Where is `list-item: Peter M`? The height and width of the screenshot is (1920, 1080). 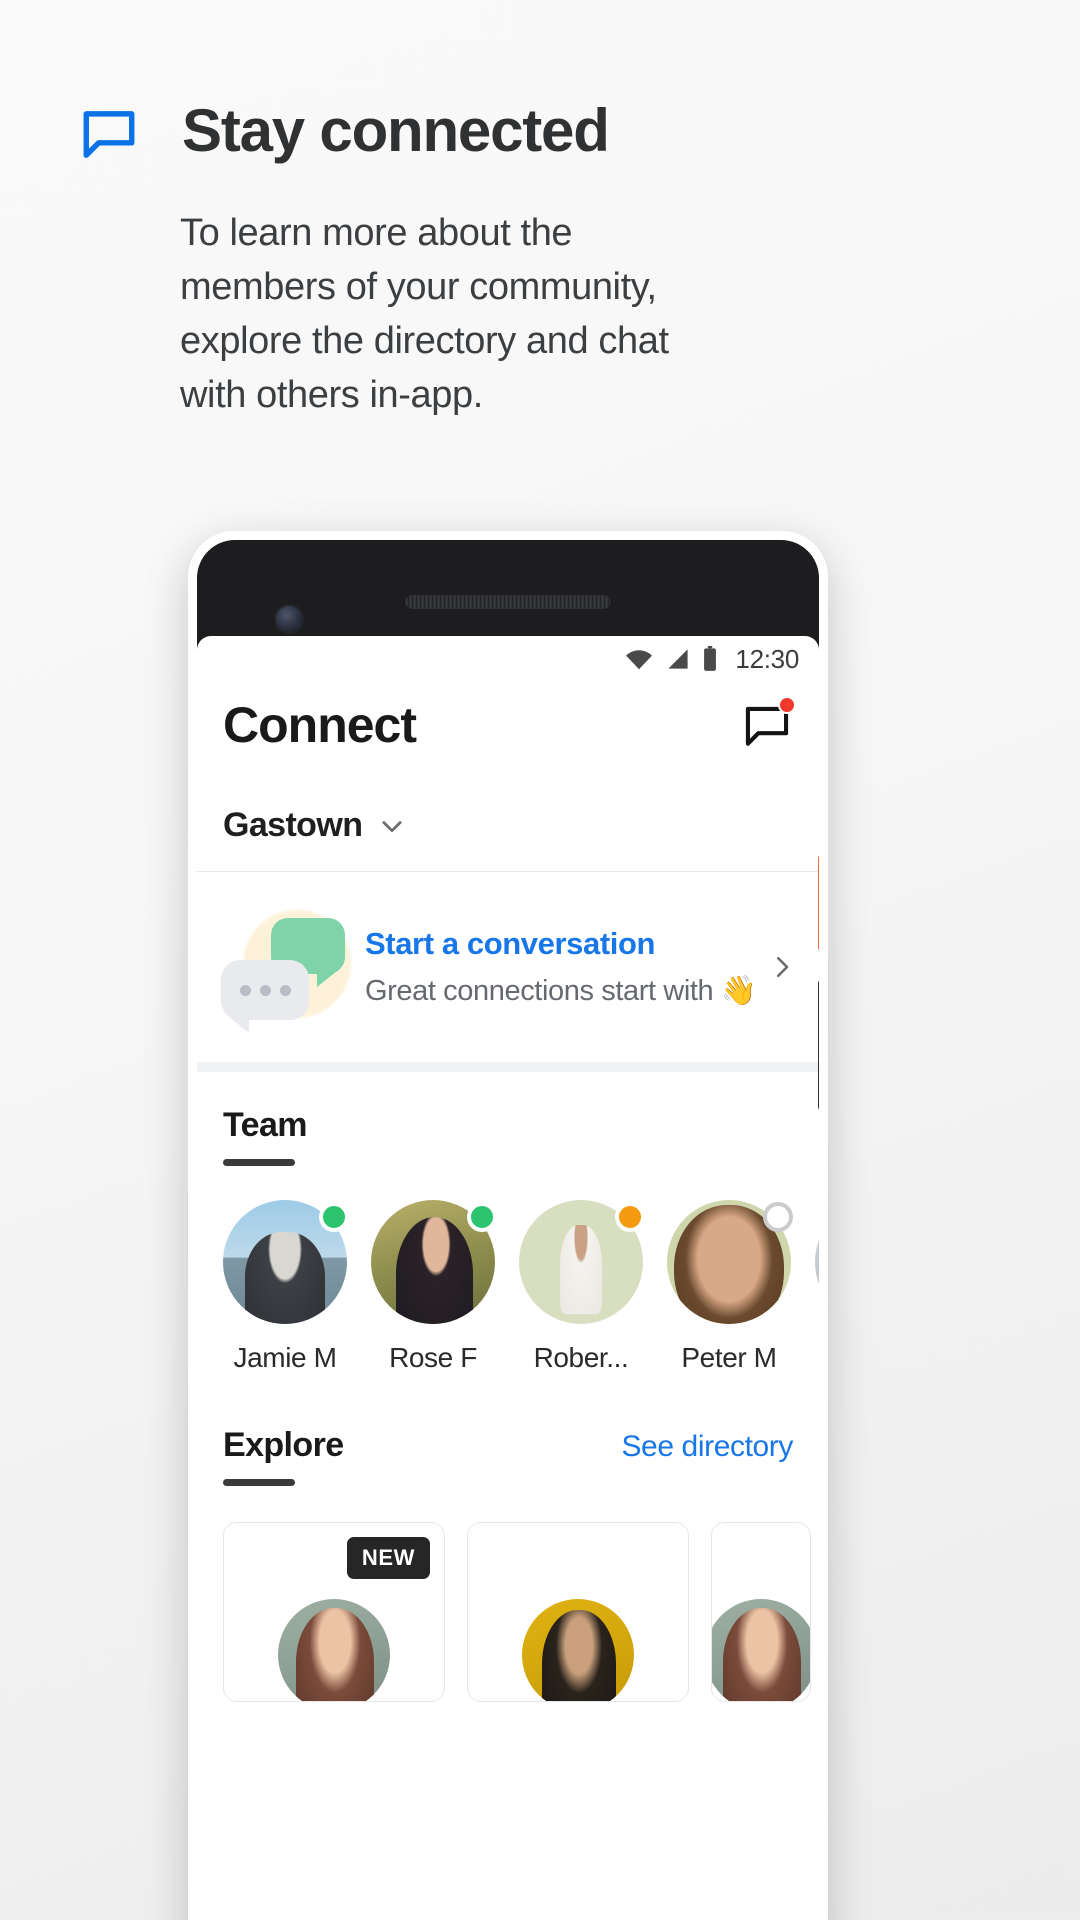 list-item: Peter M is located at coordinates (730, 1287).